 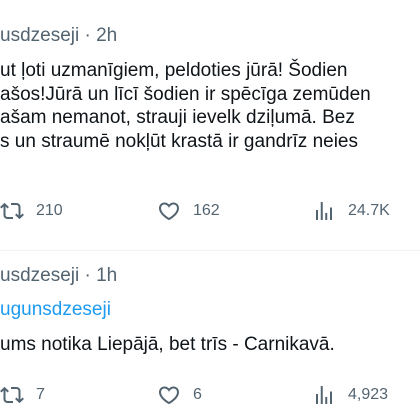 I want to click on views-button: 4,923, so click(x=350, y=395).